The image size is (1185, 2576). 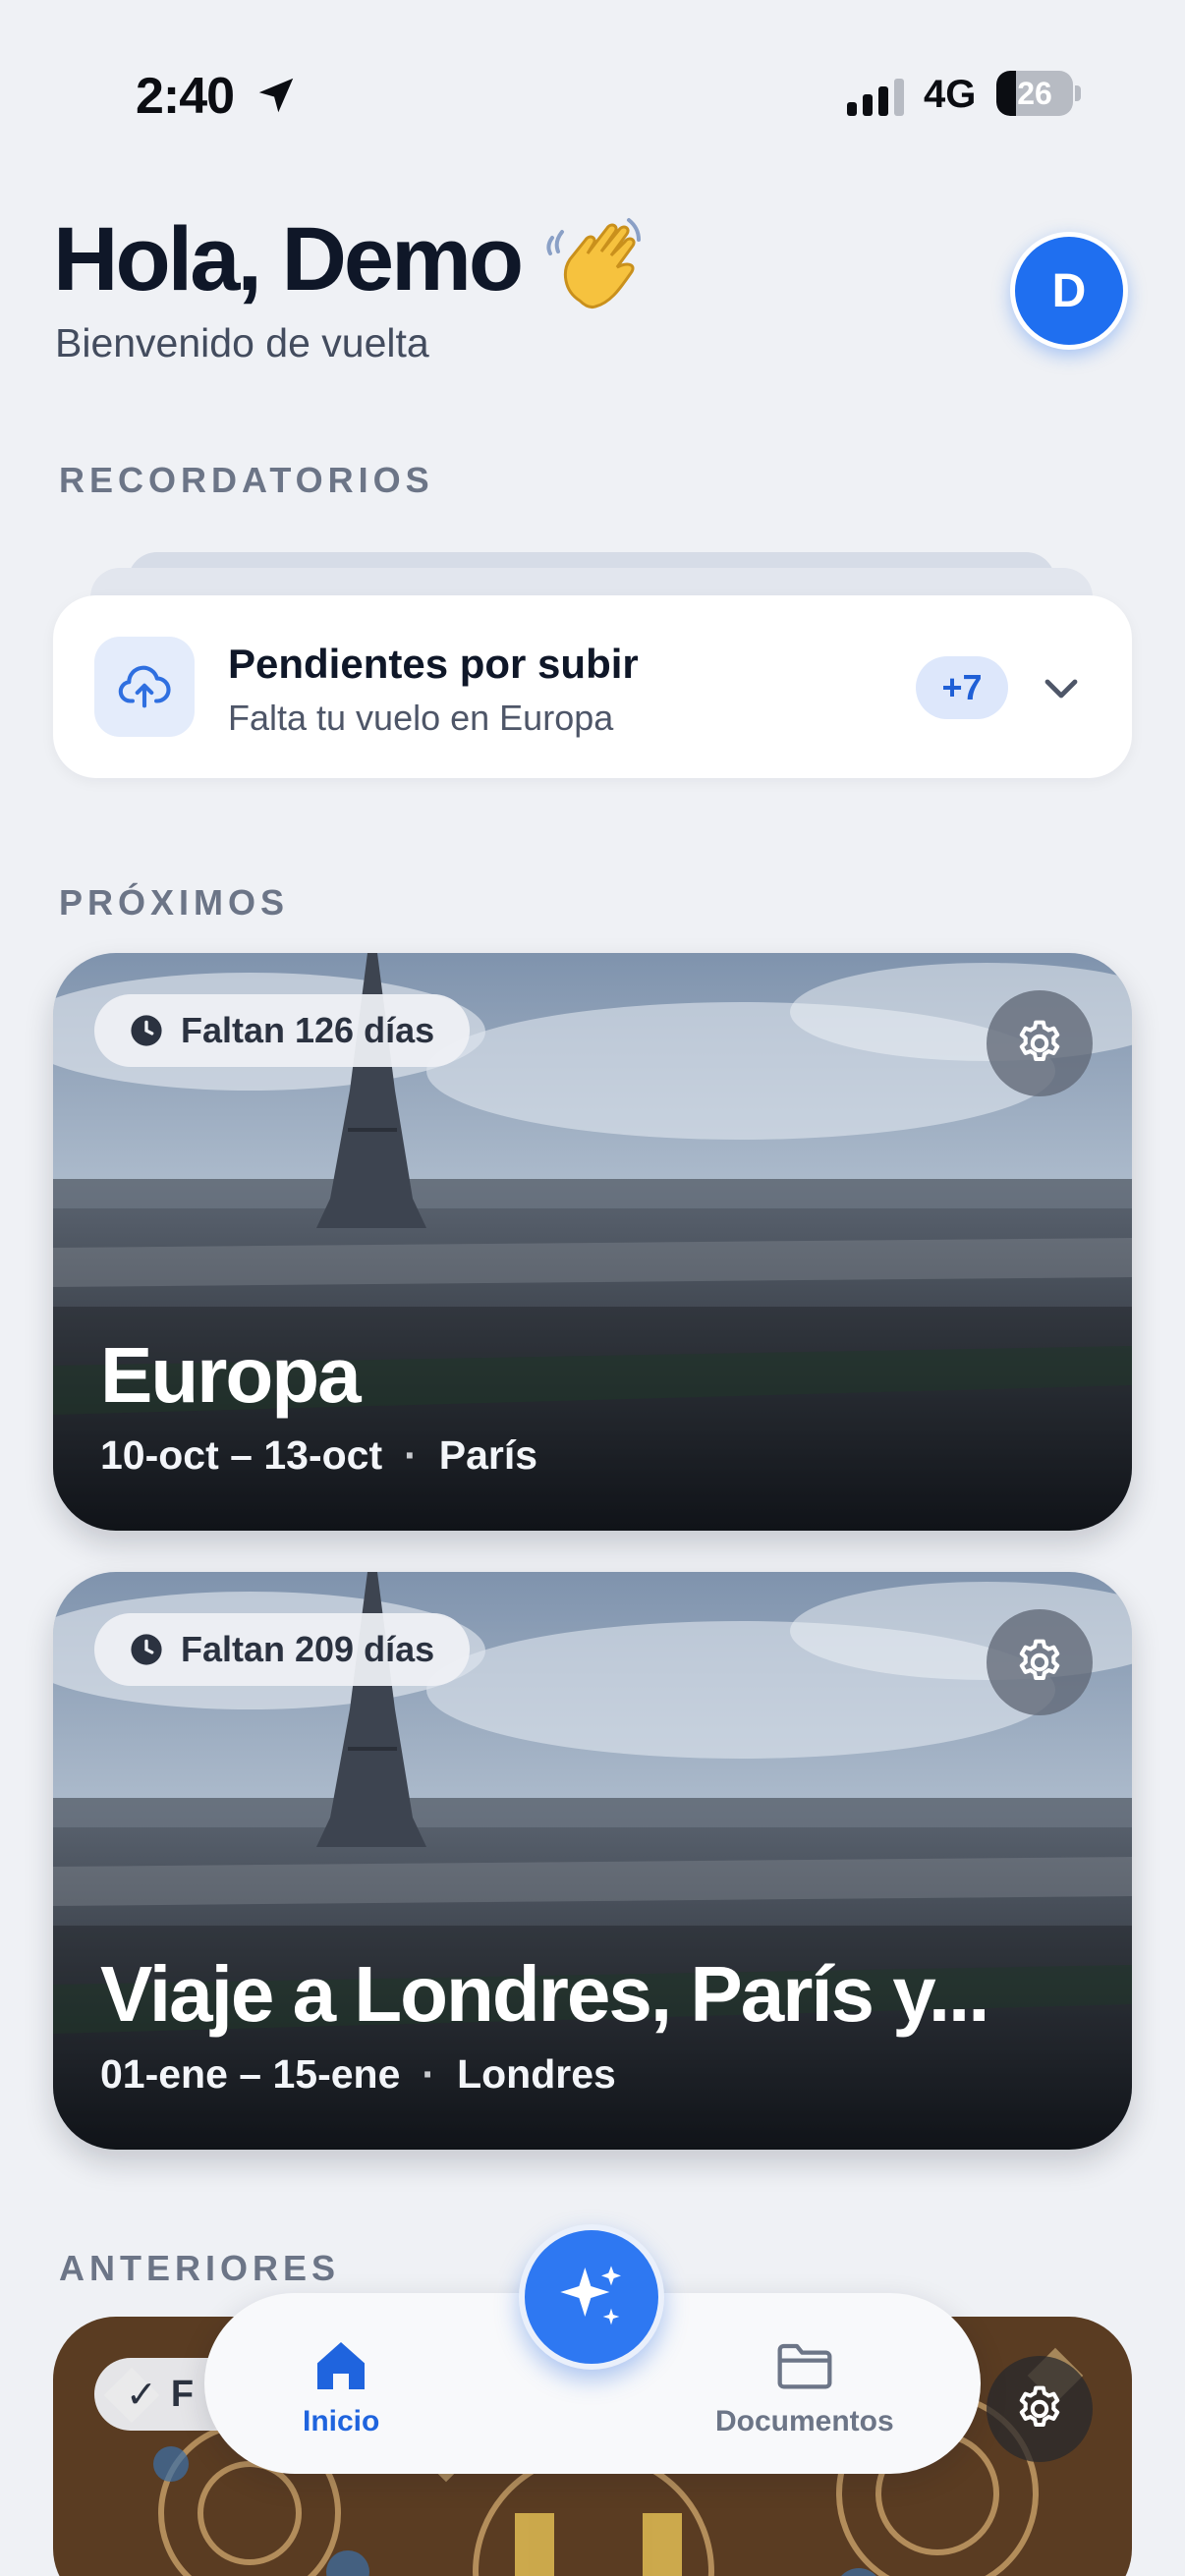 I want to click on trip-meta: 10-oct – 13-oct · París, so click(x=319, y=1455).